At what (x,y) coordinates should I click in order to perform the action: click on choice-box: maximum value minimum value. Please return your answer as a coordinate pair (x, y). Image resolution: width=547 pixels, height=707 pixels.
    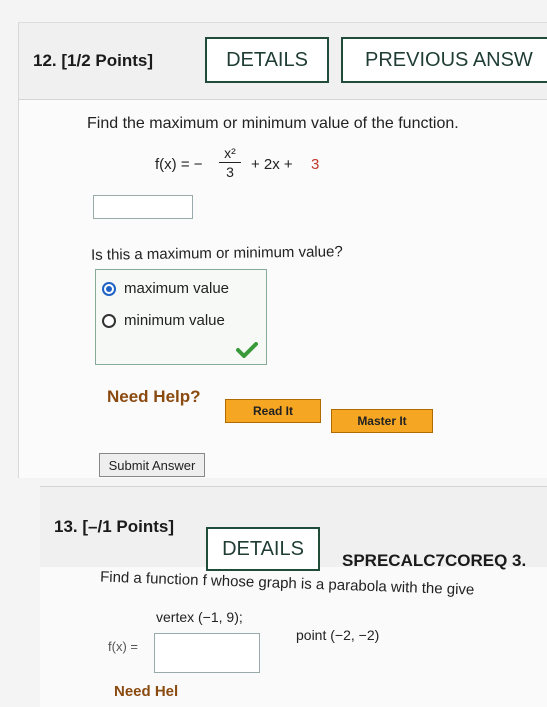
    Looking at the image, I should click on (181, 317).